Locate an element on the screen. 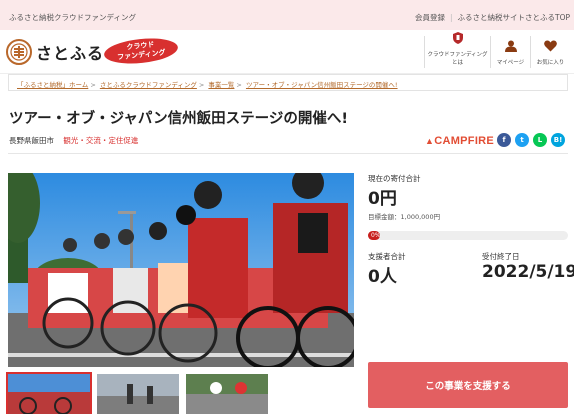 This screenshot has width=574, height=414. site-tagline: ふるさと納税クラウドファンディング is located at coordinates (72, 17).